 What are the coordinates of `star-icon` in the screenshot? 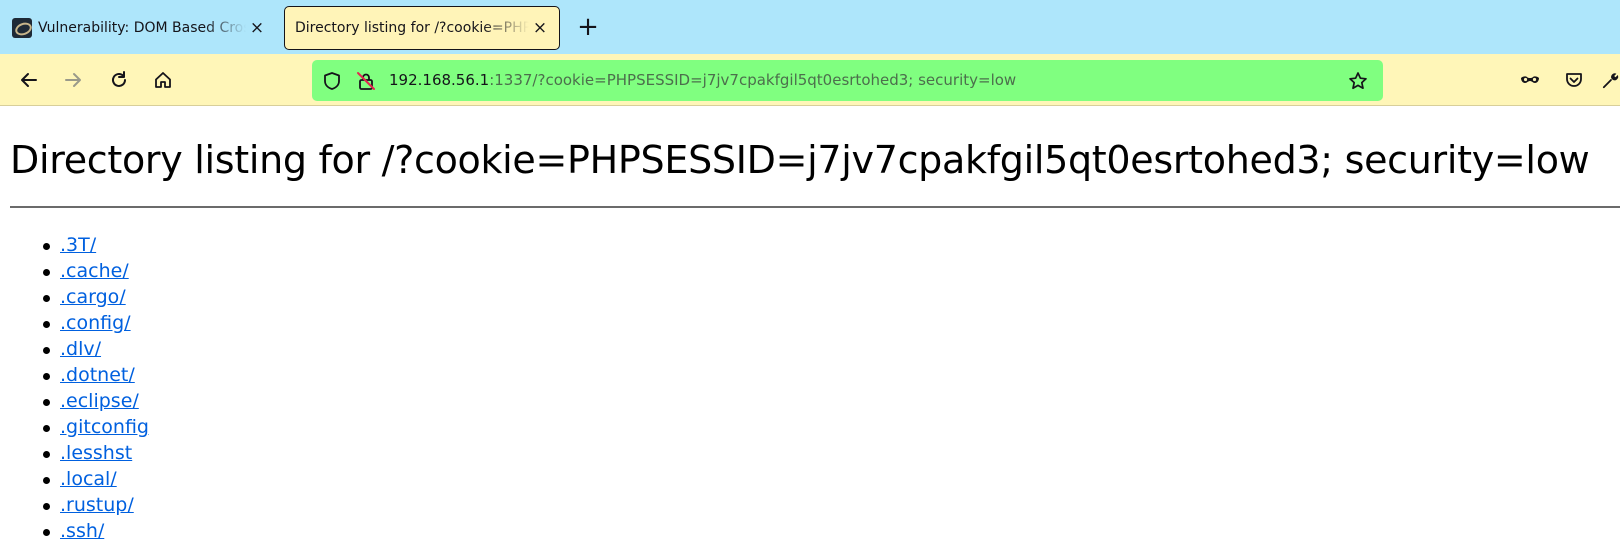 It's located at (1358, 81).